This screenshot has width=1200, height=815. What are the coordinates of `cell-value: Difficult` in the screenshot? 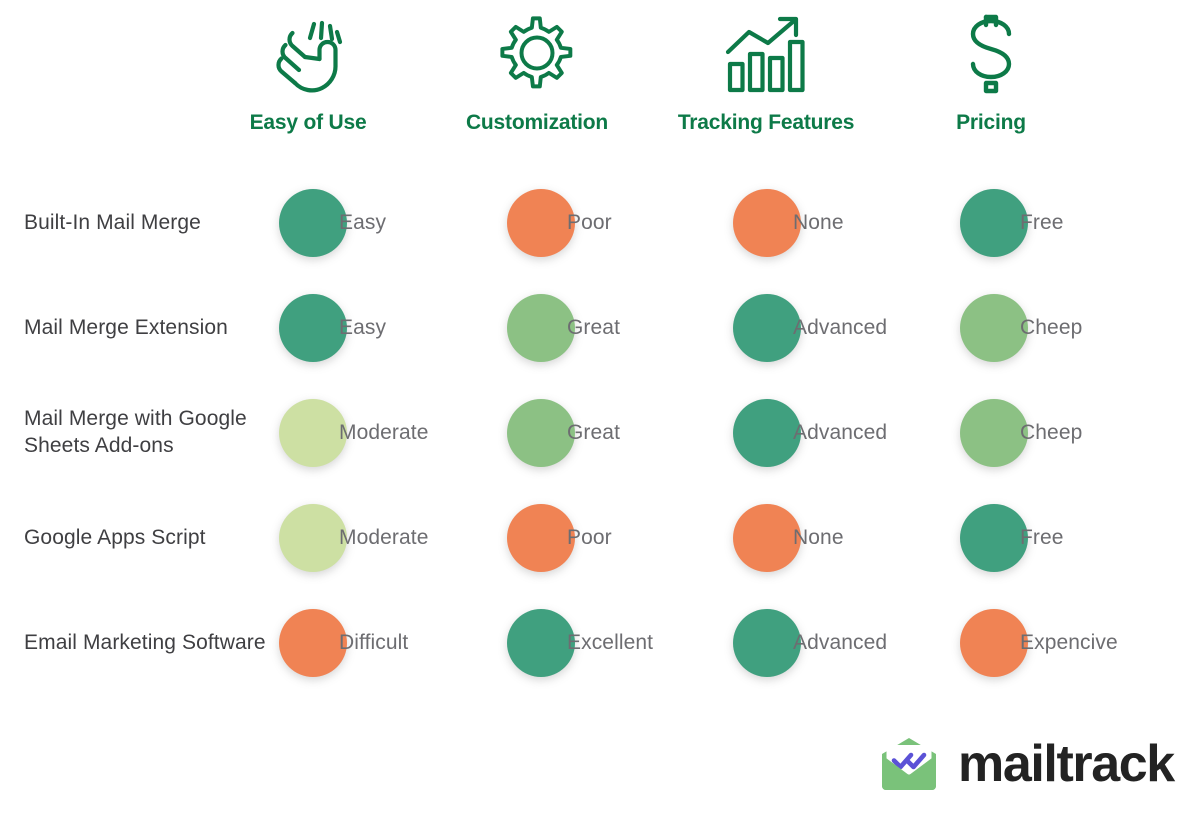 It's located at (374, 642).